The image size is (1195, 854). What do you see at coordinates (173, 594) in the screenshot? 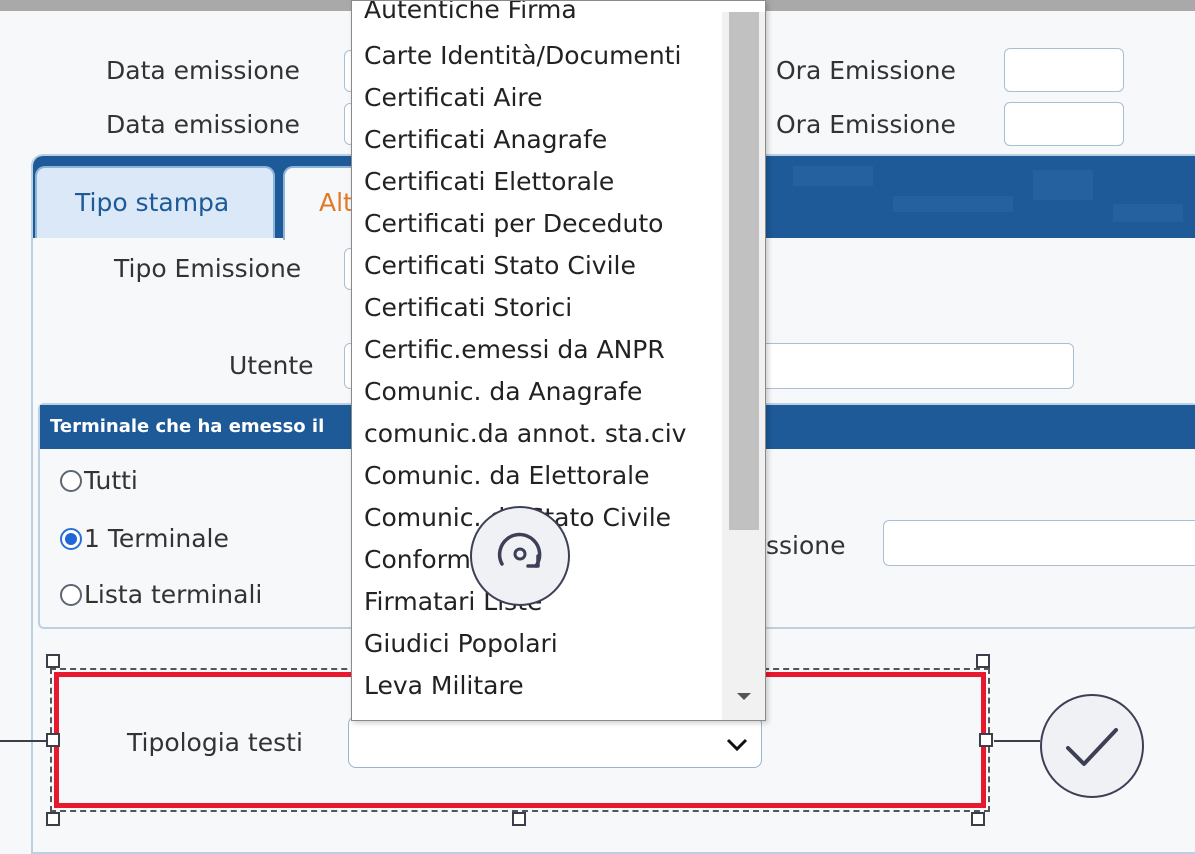
I see `radio-lista-terminali-label: Lista terminali` at bounding box center [173, 594].